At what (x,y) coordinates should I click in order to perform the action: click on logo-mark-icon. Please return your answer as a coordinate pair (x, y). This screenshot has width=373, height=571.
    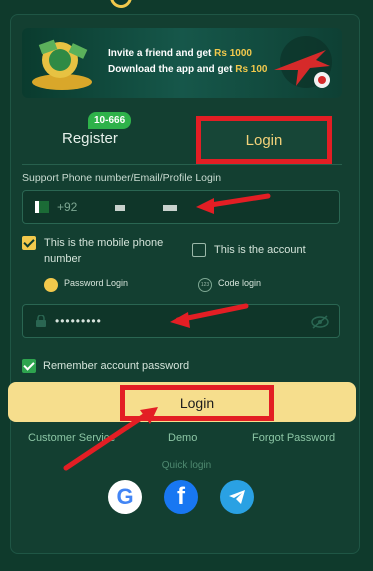
    Looking at the image, I should click on (121, 4).